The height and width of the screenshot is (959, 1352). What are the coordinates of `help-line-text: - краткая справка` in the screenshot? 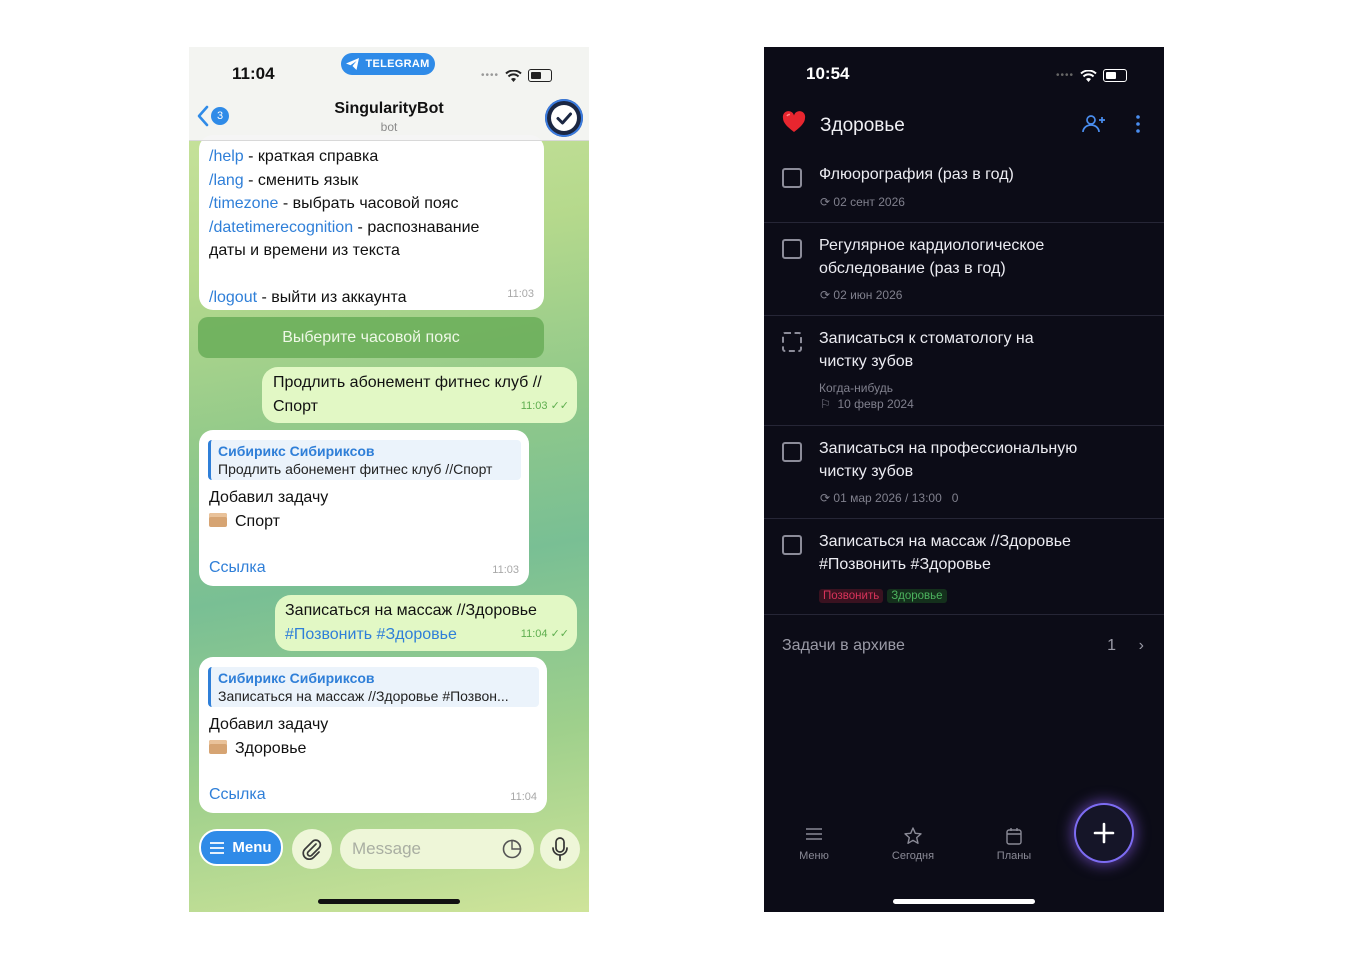 It's located at (311, 156).